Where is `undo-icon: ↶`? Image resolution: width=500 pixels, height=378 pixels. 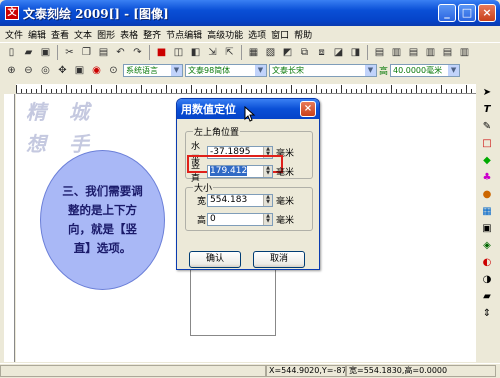 undo-icon: ↶ is located at coordinates (120, 52).